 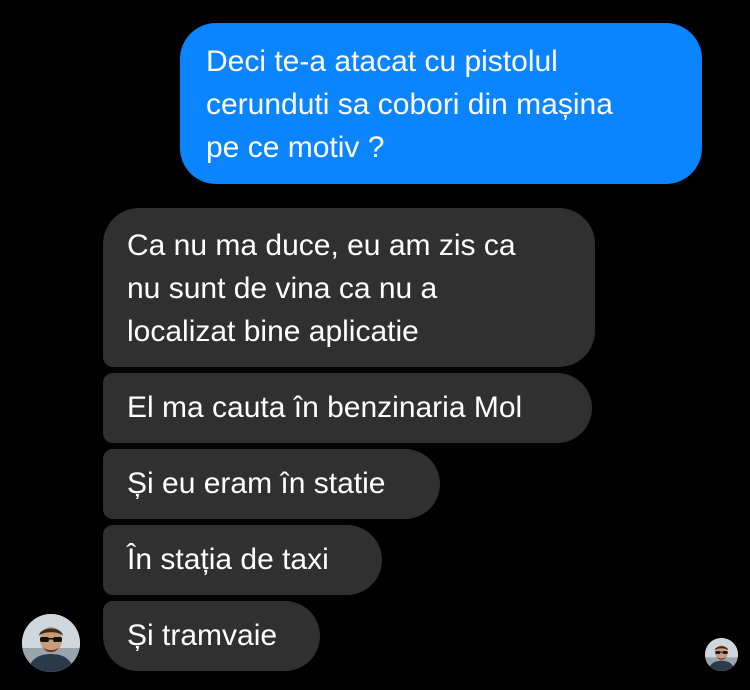 What do you see at coordinates (271, 484) in the screenshot?
I see `received-message-bubble: Și eu eram în statie` at bounding box center [271, 484].